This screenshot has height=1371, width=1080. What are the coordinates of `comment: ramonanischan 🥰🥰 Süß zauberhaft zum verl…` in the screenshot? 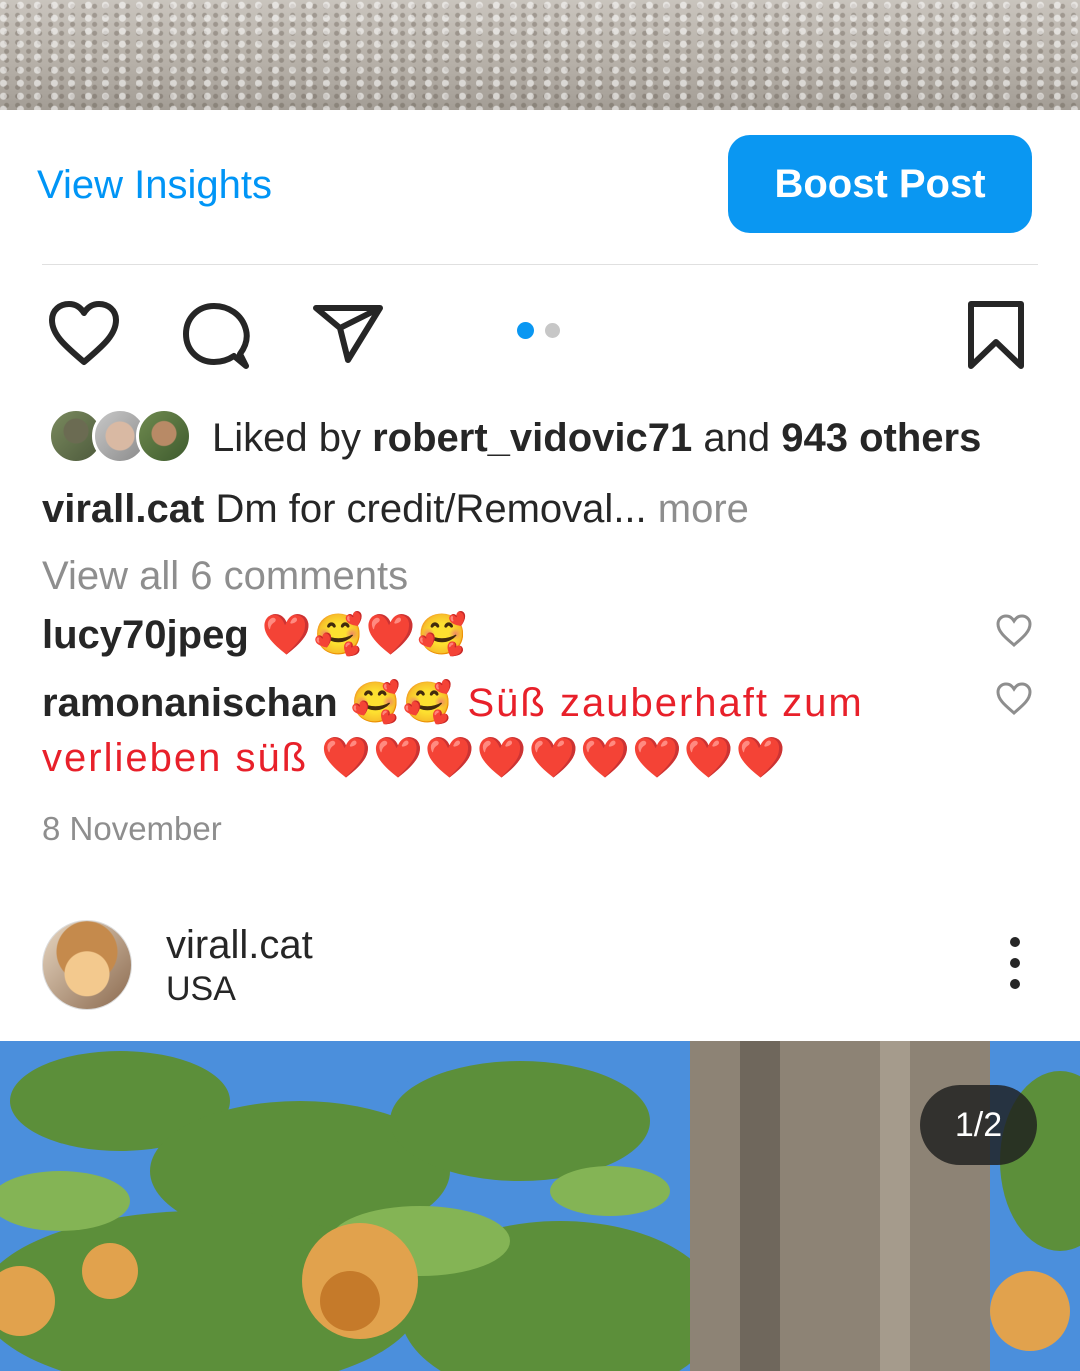 It's located at (507, 731).